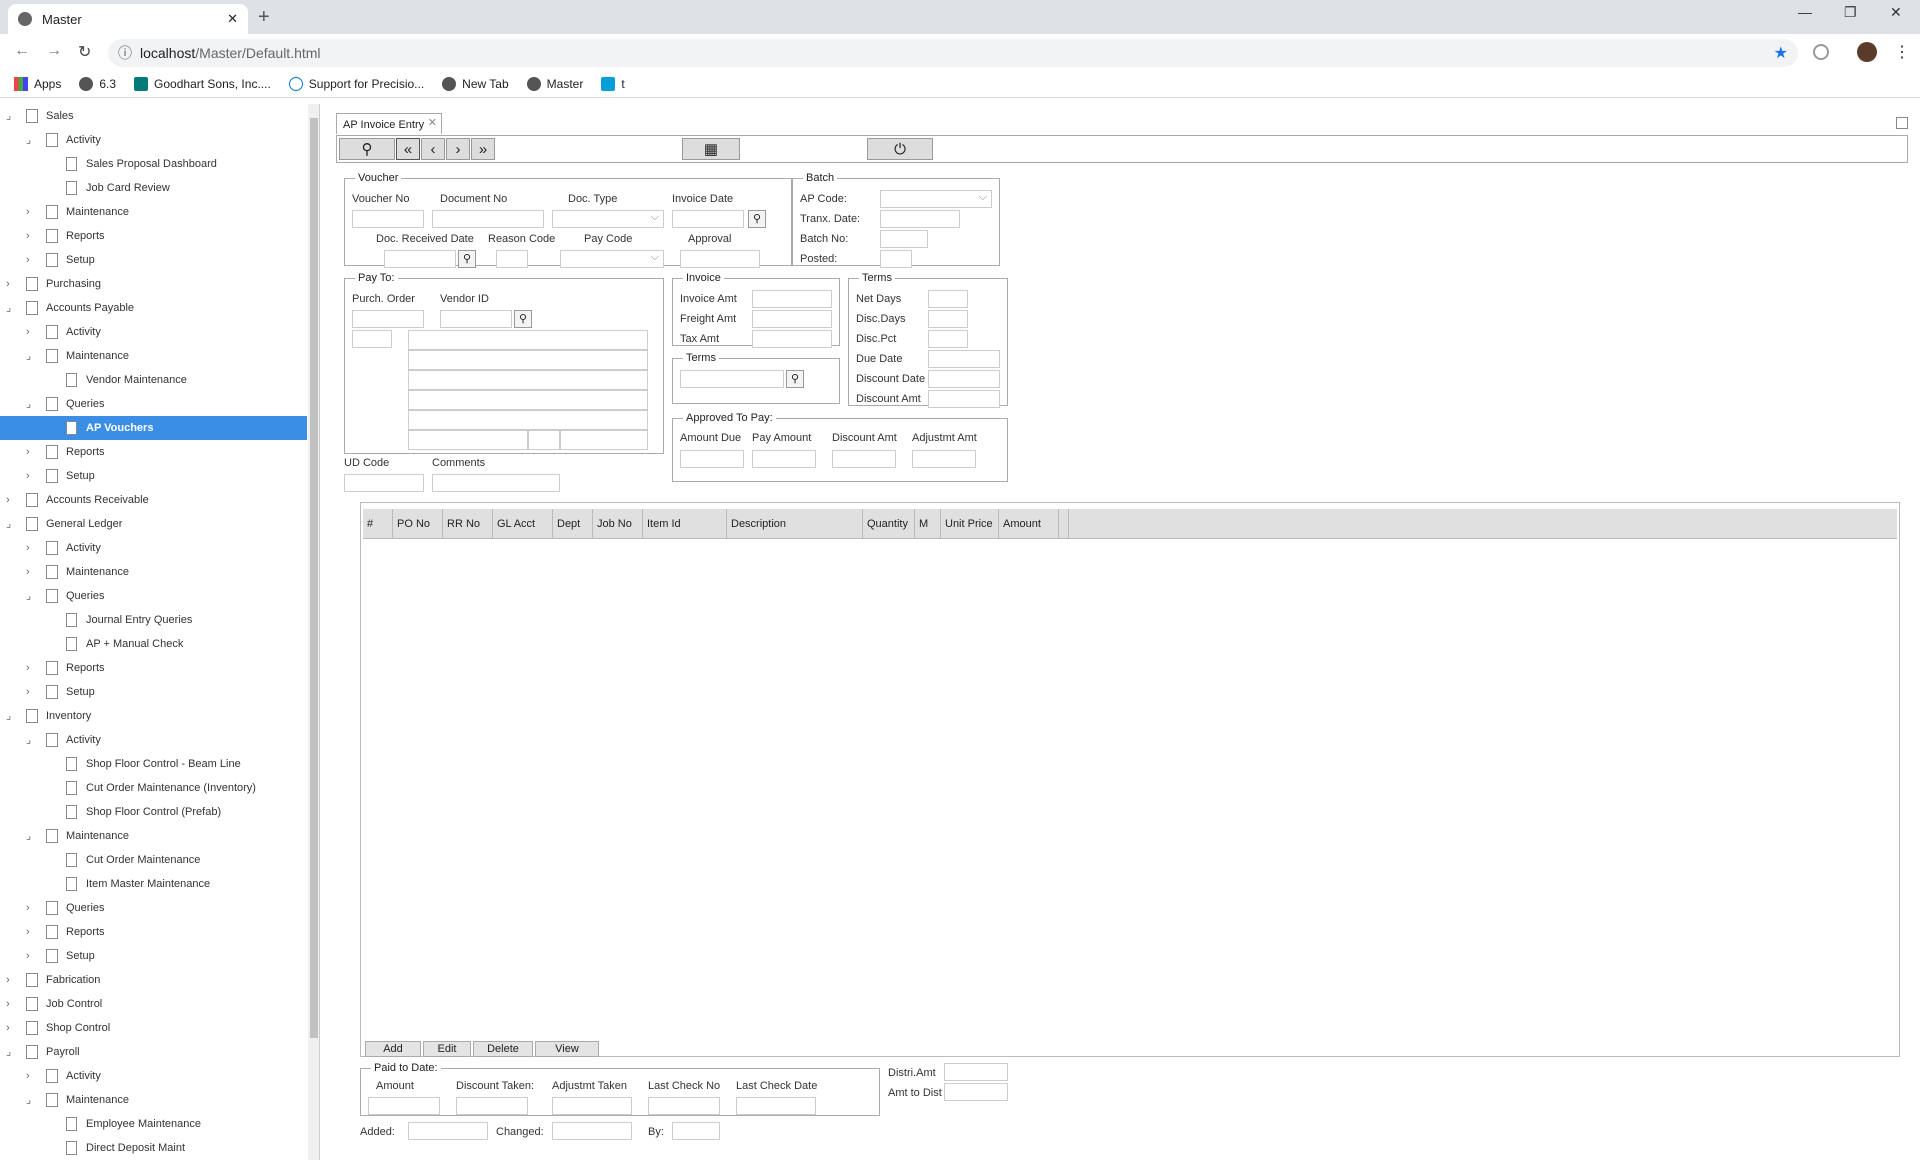 The height and width of the screenshot is (1160, 1920). Describe the element at coordinates (792, 319) in the screenshot. I see `freight-amt-input` at that location.